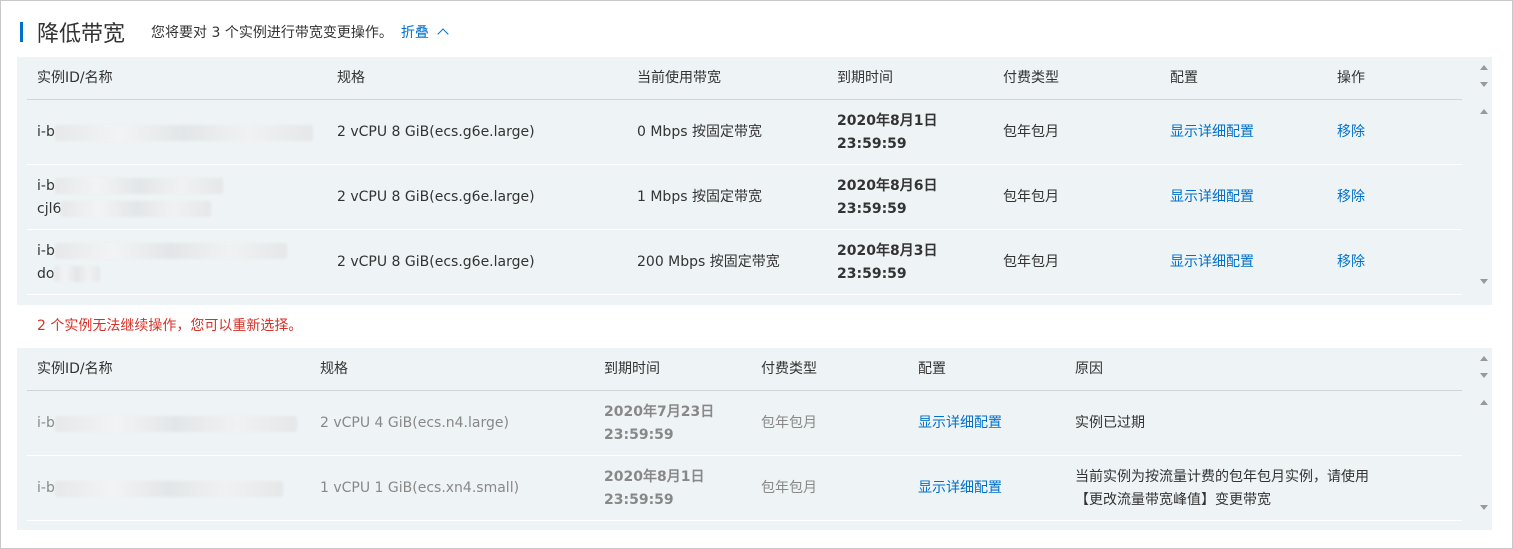 The height and width of the screenshot is (549, 1513). Describe the element at coordinates (887, 197) in the screenshot. I see `expire-cell: 2020年8月6日 23:59:59` at that location.